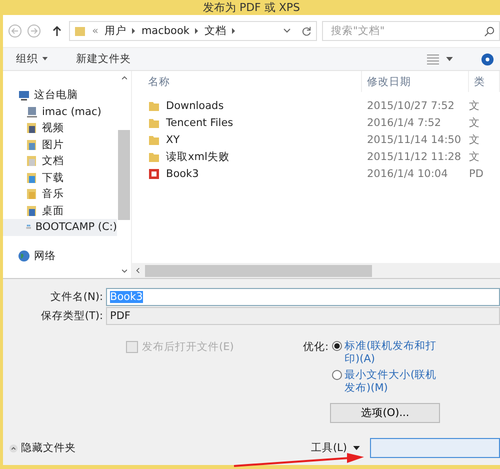 The height and width of the screenshot is (469, 500). Describe the element at coordinates (316, 347) in the screenshot. I see `optimize-label: 优化:` at that location.